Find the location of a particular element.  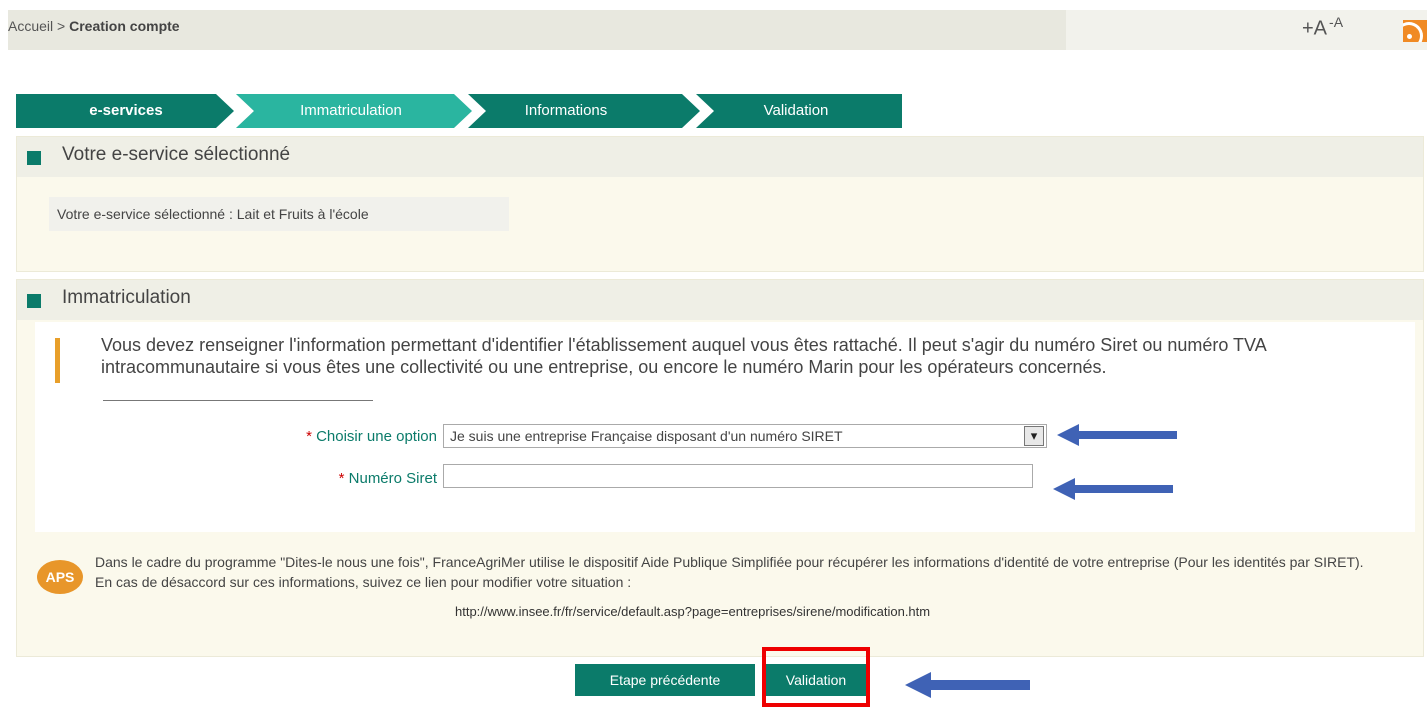

previous-step-button: Etape précédente is located at coordinates (665, 680).